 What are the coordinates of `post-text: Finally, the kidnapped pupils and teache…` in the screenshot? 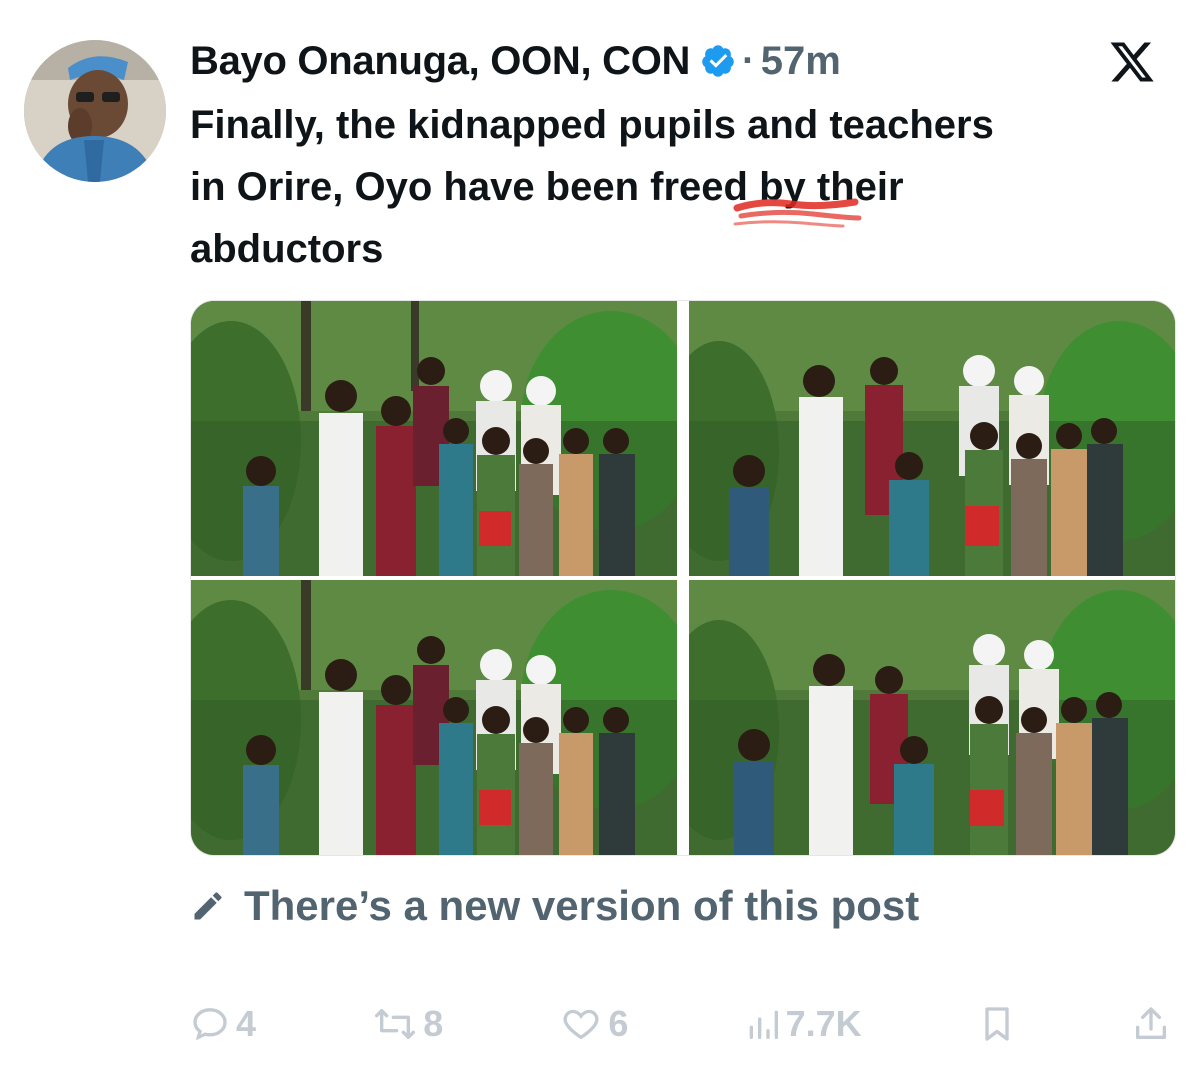 It's located at (592, 187).